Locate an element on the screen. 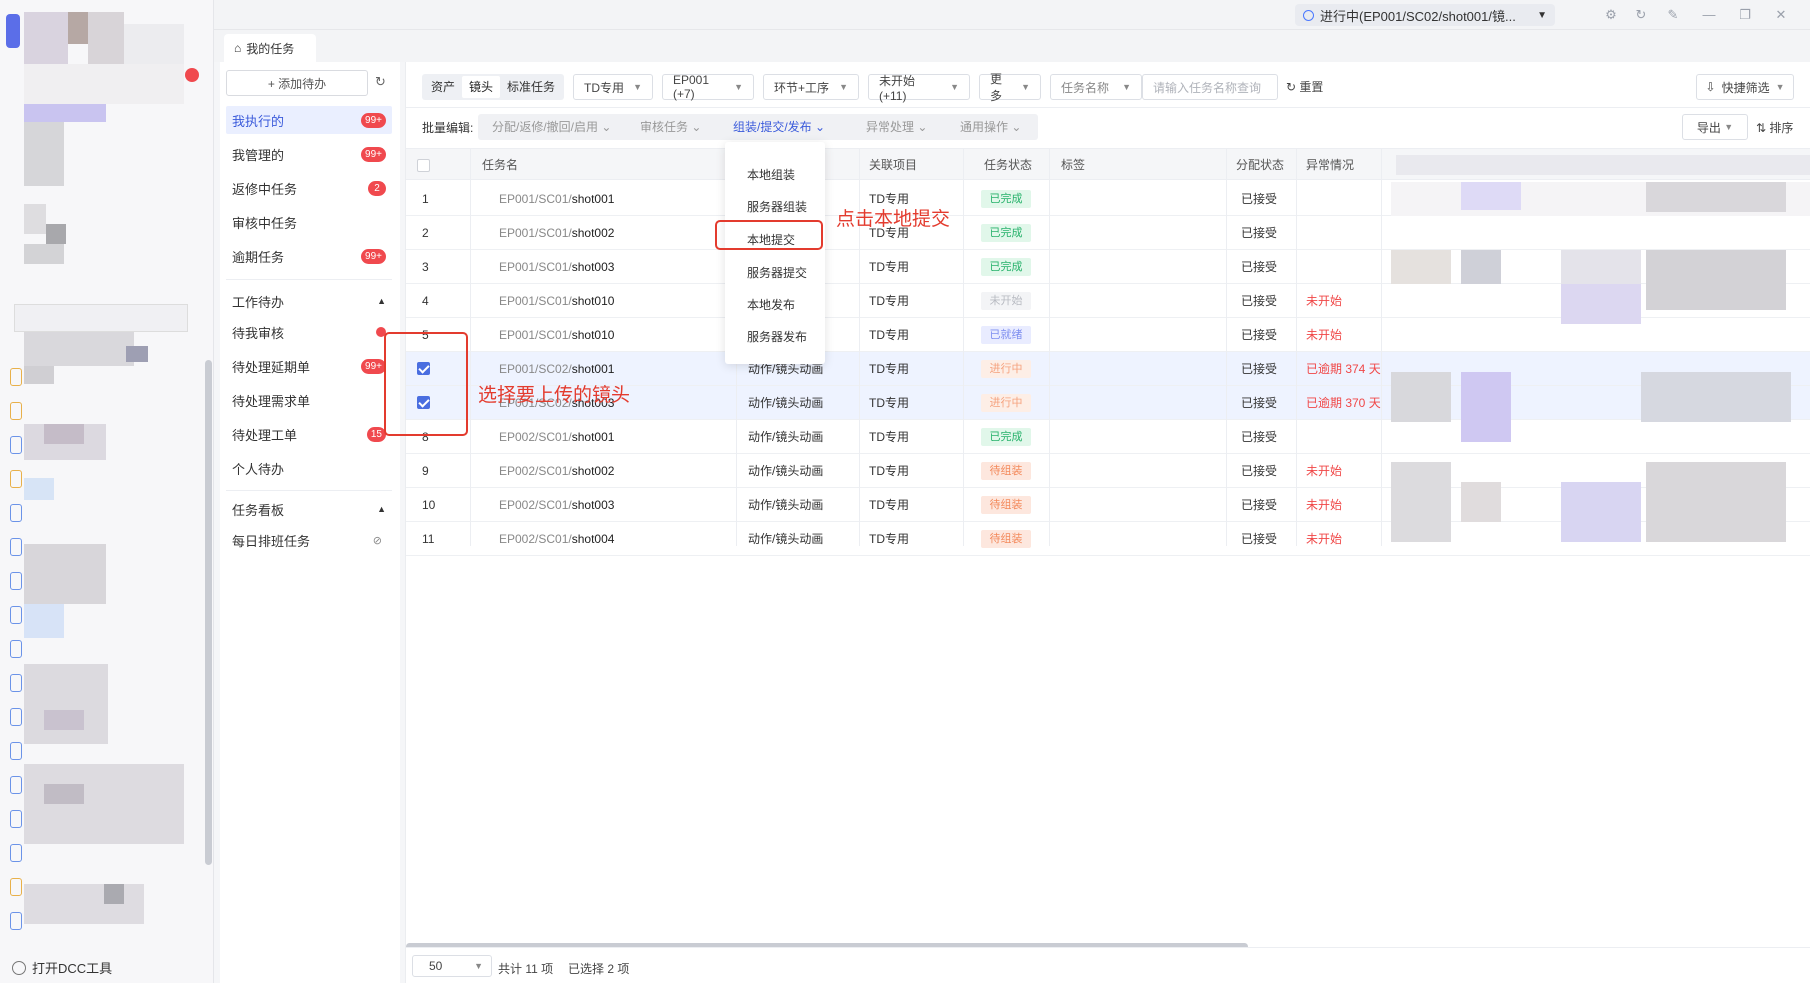 The image size is (1810, 983). home-icon: ⌂ is located at coordinates (238, 48).